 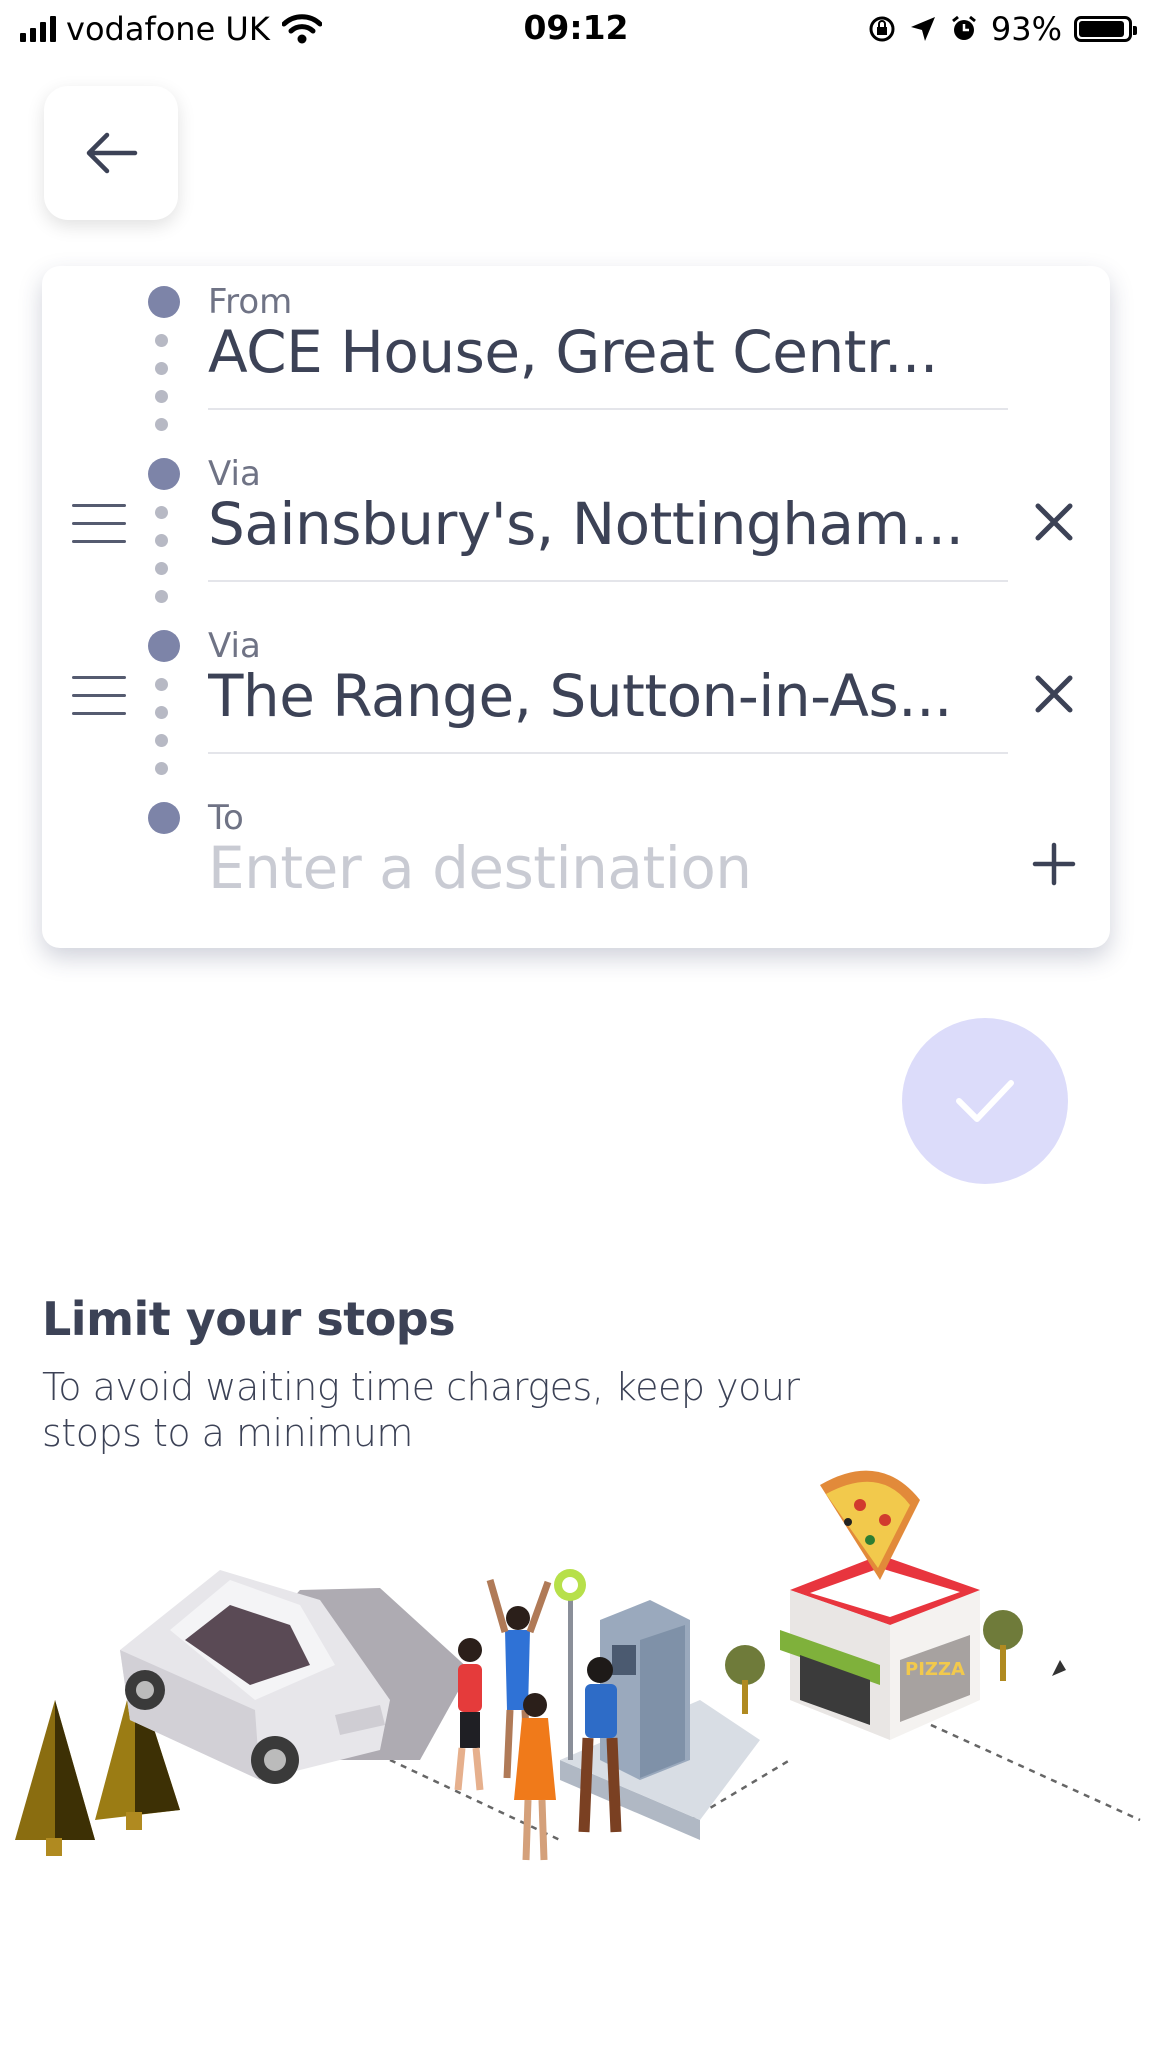 What do you see at coordinates (608, 753) in the screenshot?
I see `via-2-underline` at bounding box center [608, 753].